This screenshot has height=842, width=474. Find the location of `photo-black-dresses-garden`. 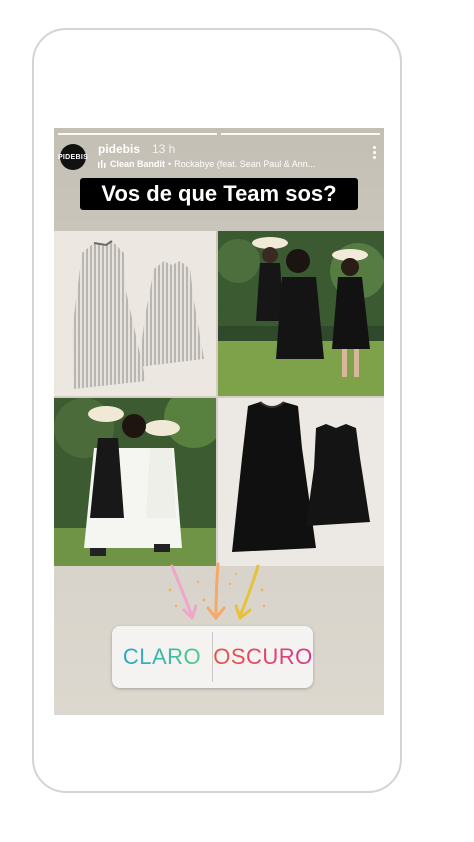

photo-black-dresses-garden is located at coordinates (301, 313).